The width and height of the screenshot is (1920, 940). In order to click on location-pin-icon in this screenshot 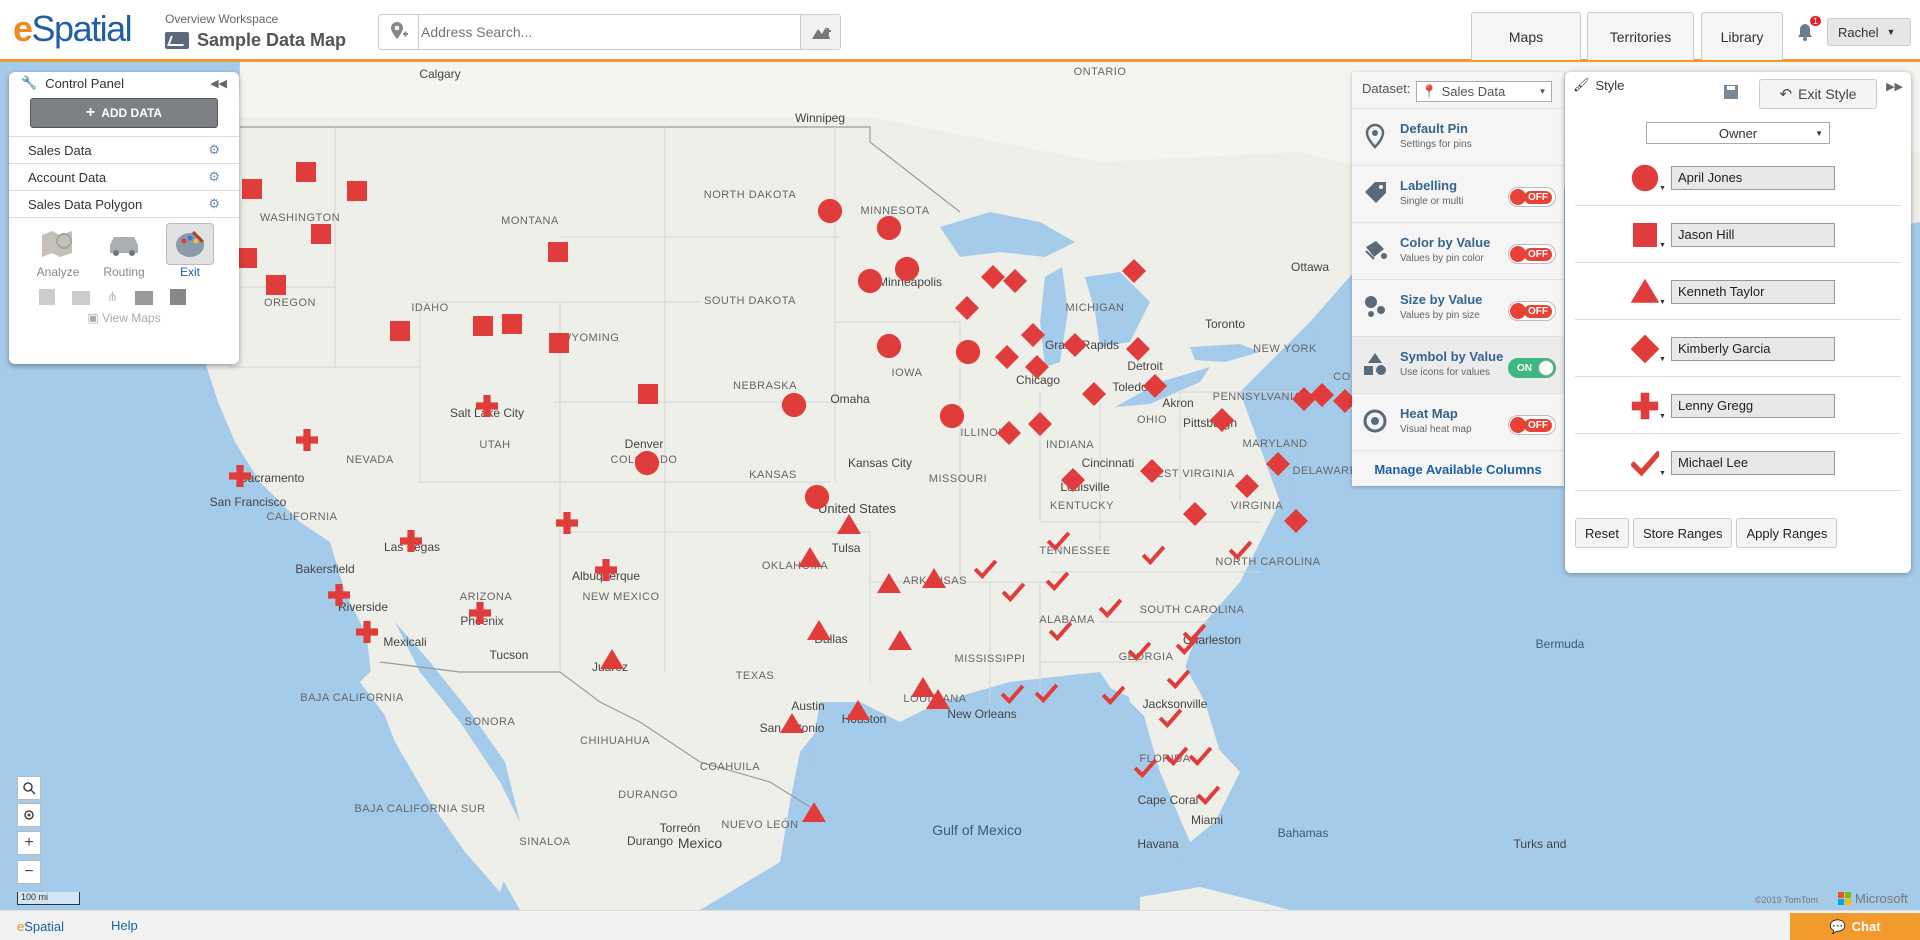, I will do `click(399, 32)`.